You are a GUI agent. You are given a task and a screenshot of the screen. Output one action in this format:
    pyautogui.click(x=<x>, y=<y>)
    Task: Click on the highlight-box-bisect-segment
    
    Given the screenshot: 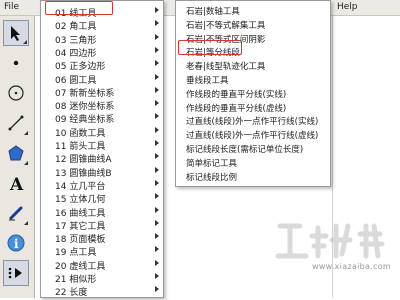 What is the action you would take?
    pyautogui.click(x=210, y=47)
    